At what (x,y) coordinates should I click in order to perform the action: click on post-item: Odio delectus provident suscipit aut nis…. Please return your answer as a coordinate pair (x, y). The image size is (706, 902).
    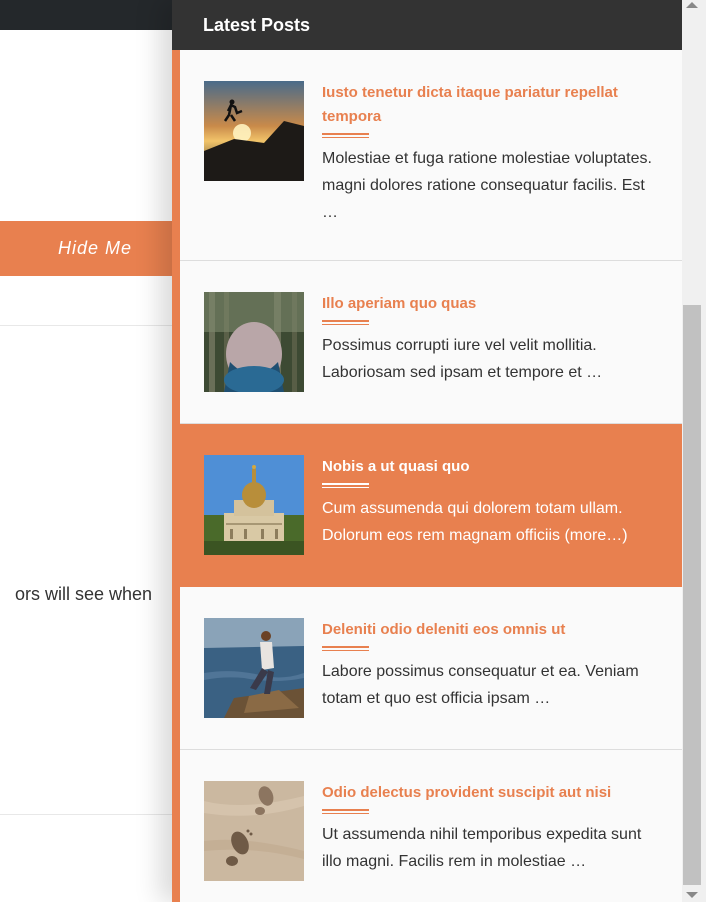
    Looking at the image, I should click on (431, 826).